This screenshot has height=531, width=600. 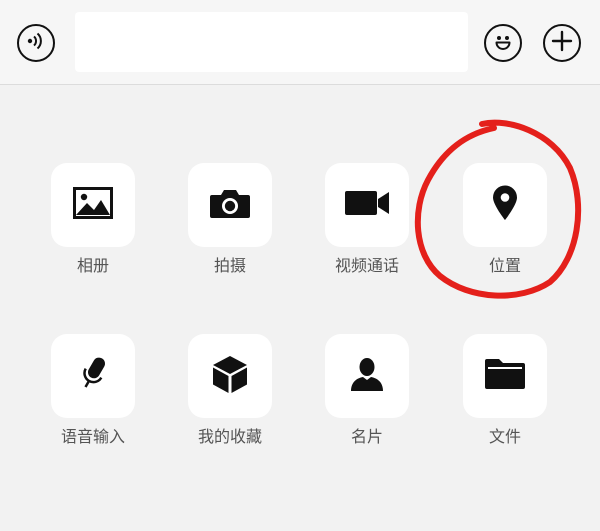 I want to click on tile-photo-album: 相册, so click(x=93, y=220).